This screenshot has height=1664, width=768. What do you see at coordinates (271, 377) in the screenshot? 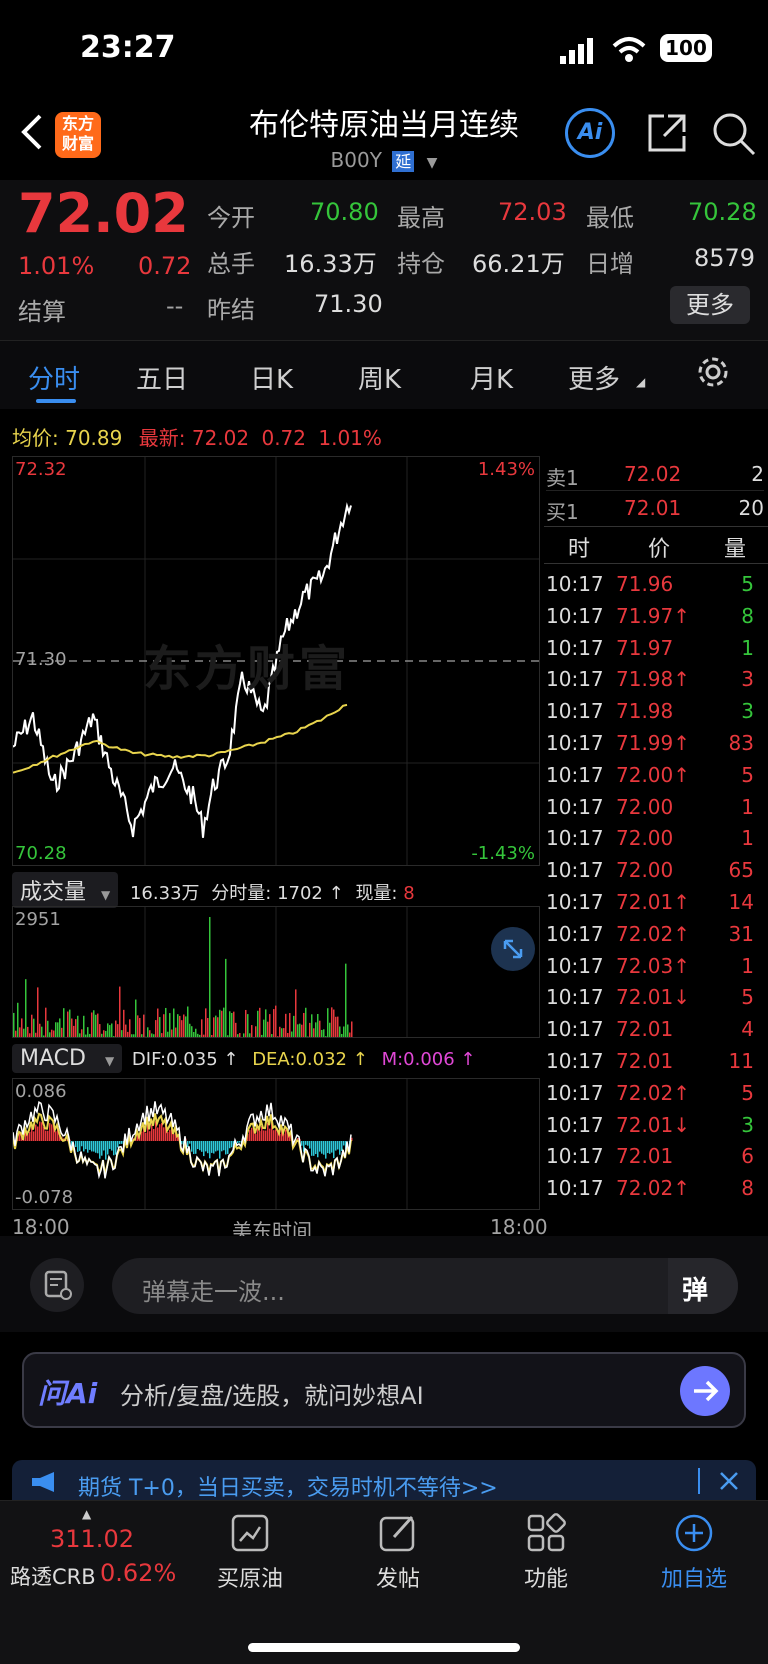
I see `tab-daily-k: 日K` at bounding box center [271, 377].